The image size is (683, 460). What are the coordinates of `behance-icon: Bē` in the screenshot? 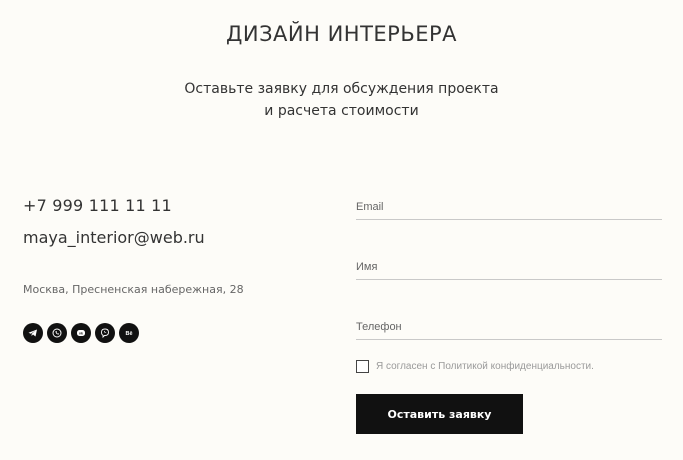 It's located at (129, 333).